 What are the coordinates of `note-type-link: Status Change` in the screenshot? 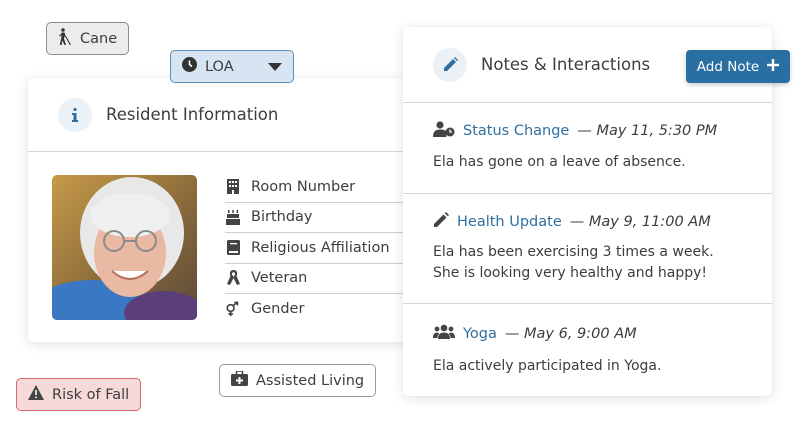 It's located at (516, 131).